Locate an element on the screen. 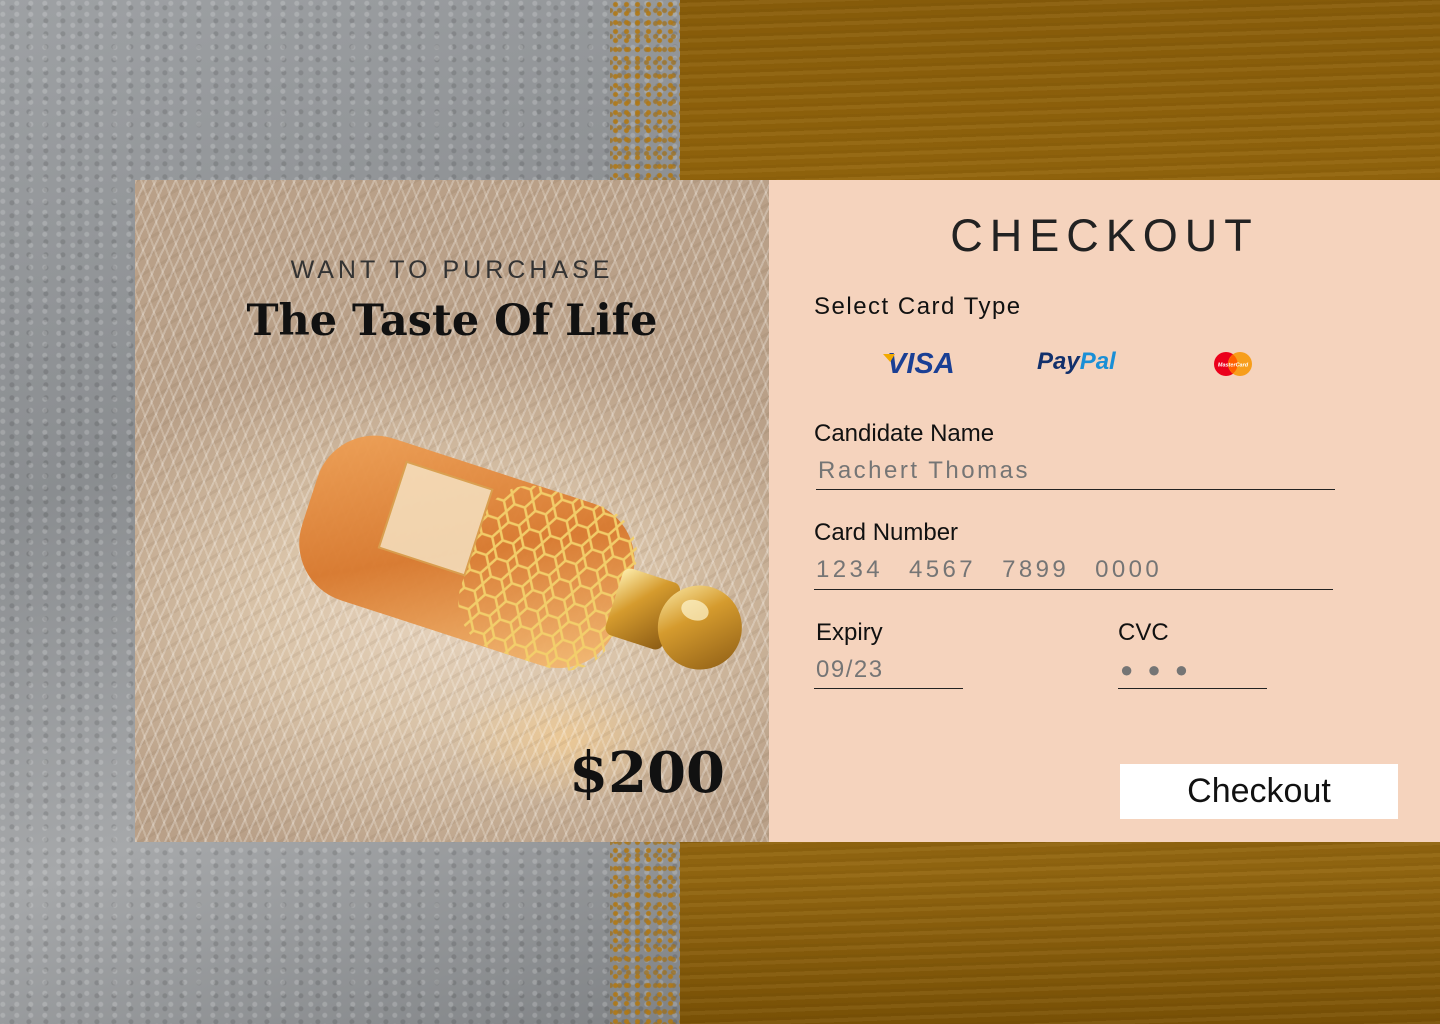  product-eyebrow: WANT TO PURCHASE is located at coordinates (452, 270).